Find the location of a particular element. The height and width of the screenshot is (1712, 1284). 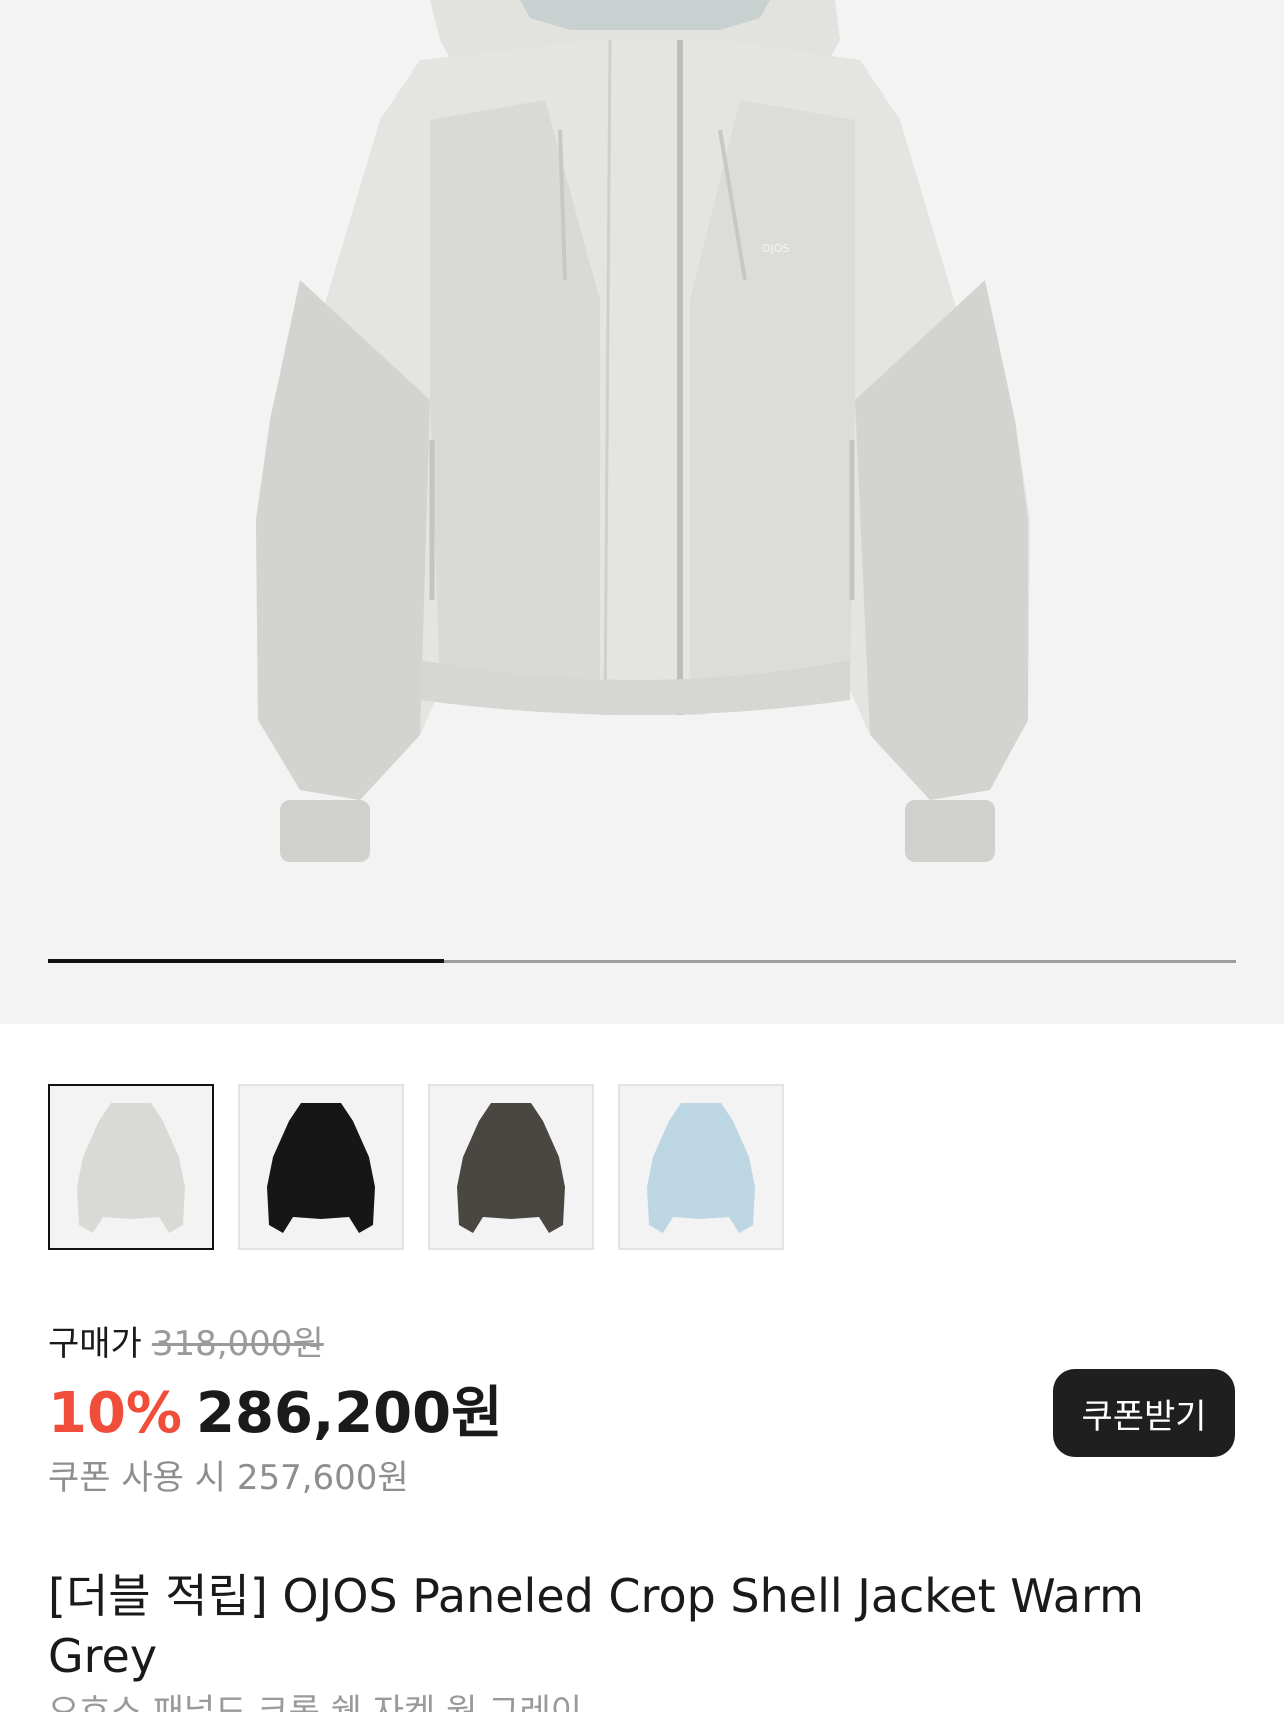

thumbnail-charcoal is located at coordinates (511, 1167).